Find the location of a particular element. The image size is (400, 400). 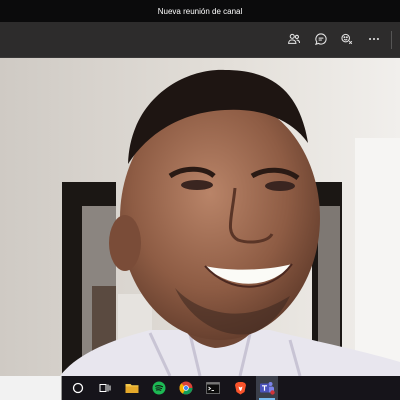

taskbar-search-box is located at coordinates (31, 388).